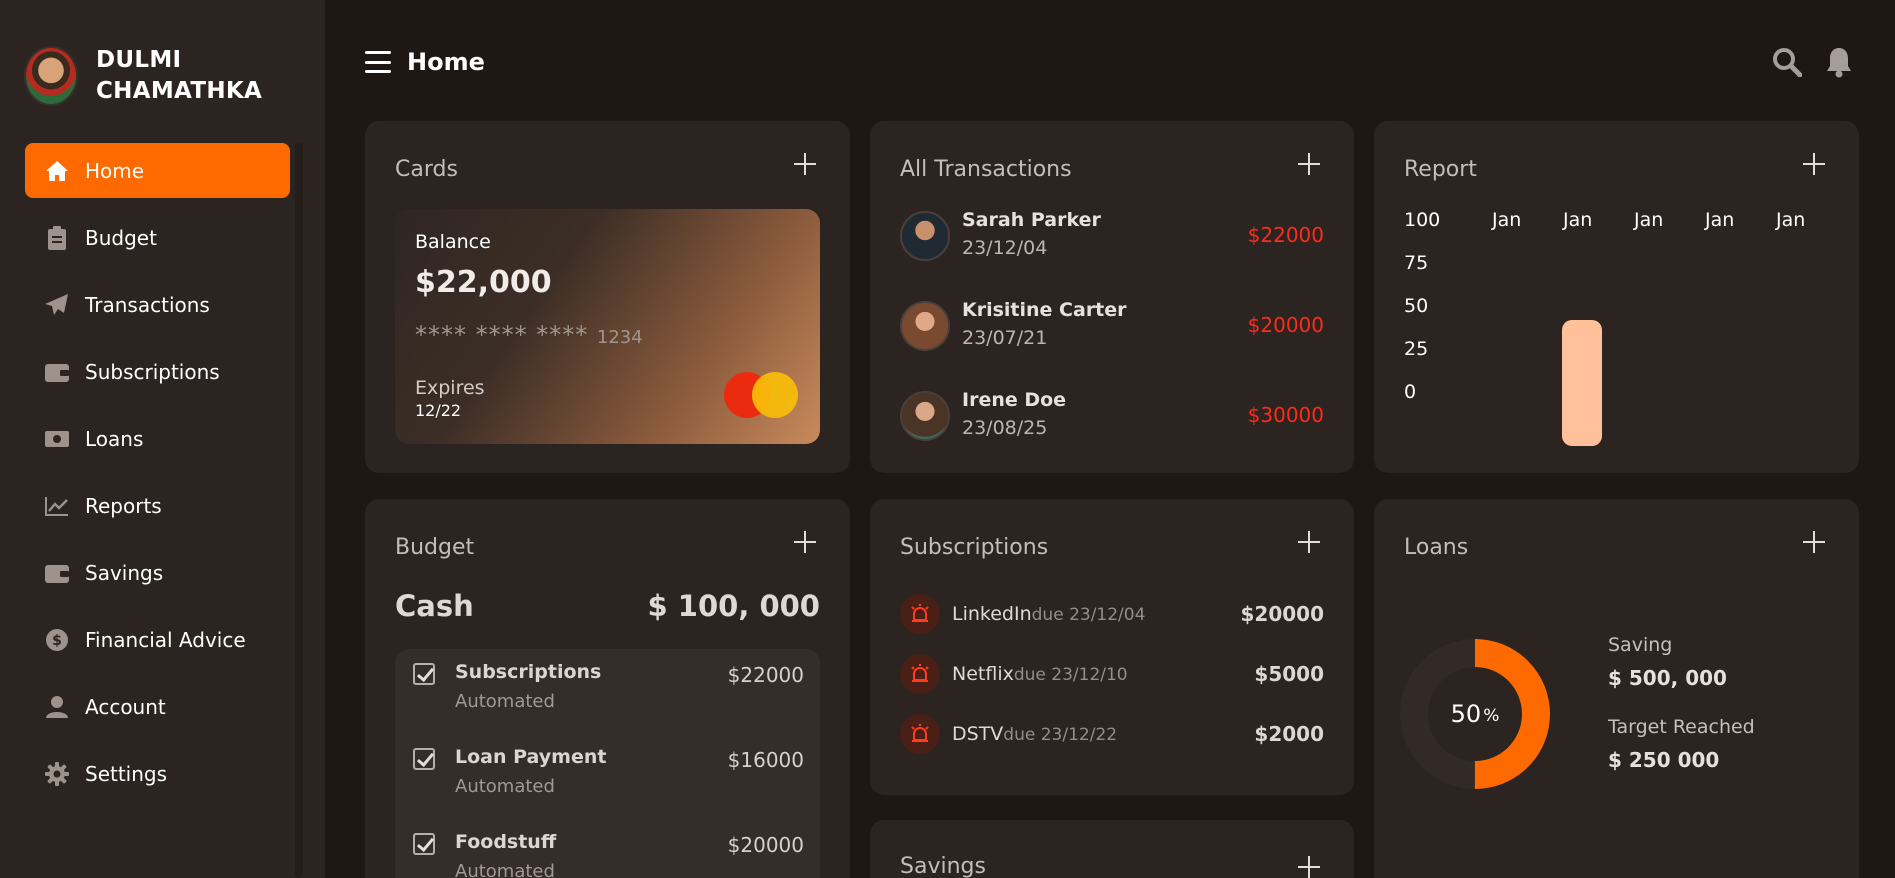 The image size is (1895, 878). I want to click on transactions-title: All Transactions, so click(986, 169).